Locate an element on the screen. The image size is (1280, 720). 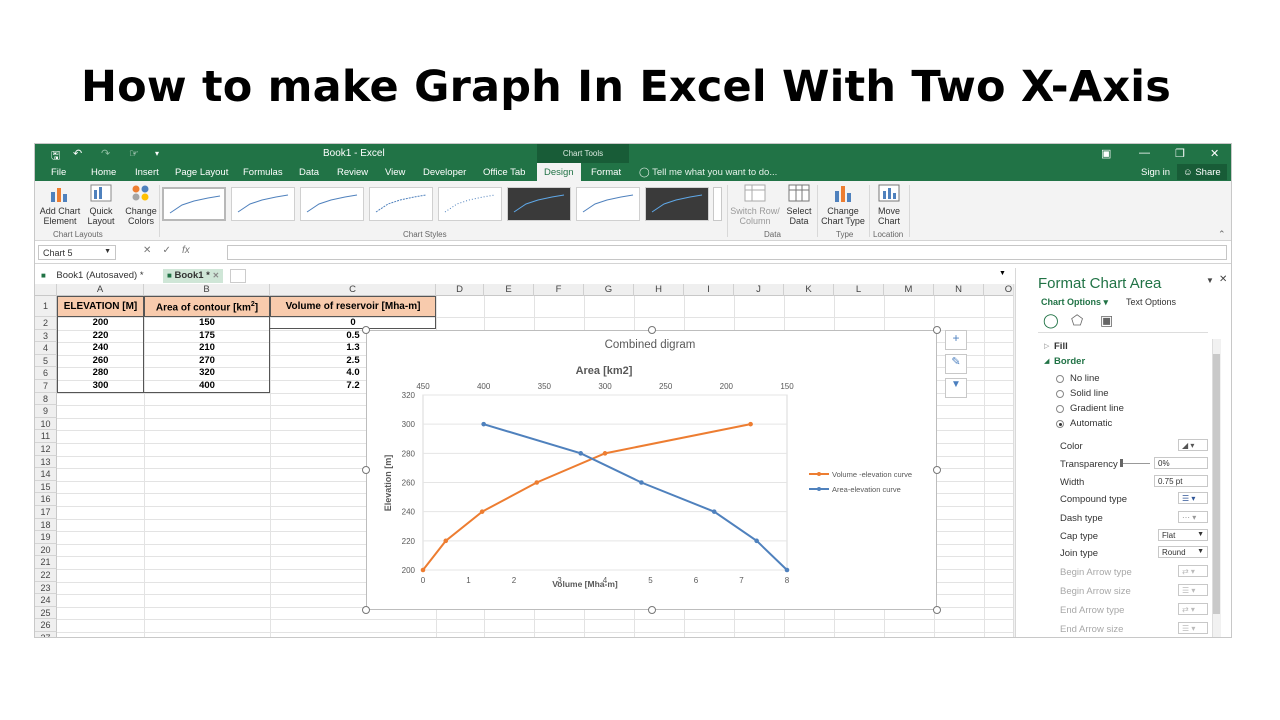
cell-elevation: 280 is located at coordinates (100, 373).